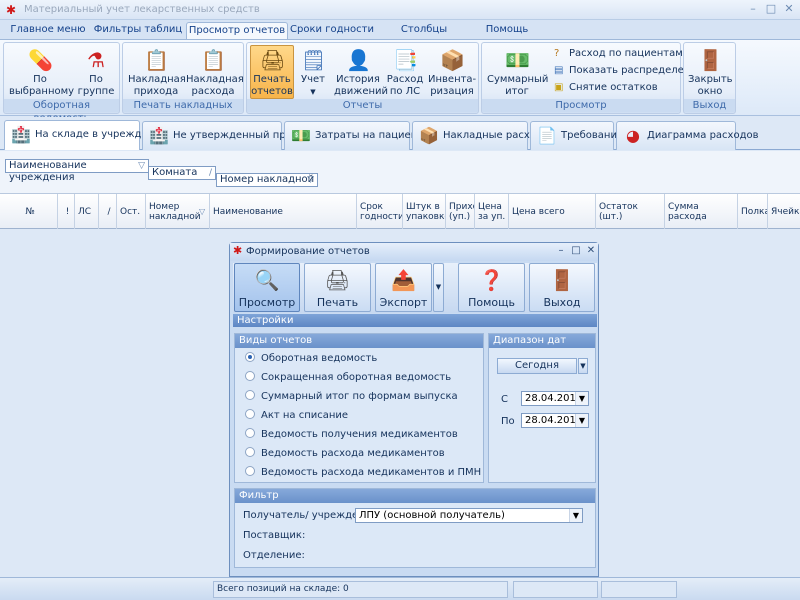 The height and width of the screenshot is (600, 800). I want to click on col-name: Наименование, so click(283, 211).